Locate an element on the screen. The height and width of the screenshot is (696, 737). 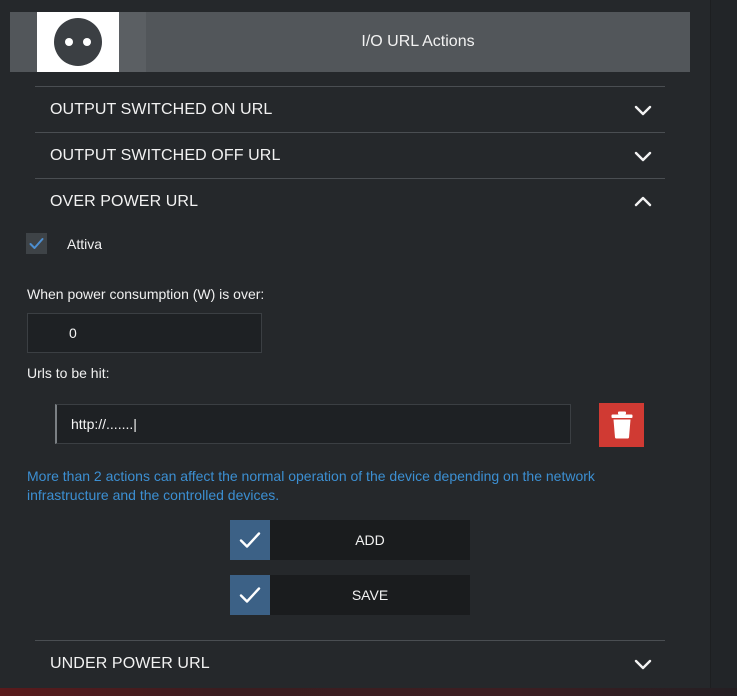
accordion-over-power-label: OVER POWER URL is located at coordinates (124, 201).